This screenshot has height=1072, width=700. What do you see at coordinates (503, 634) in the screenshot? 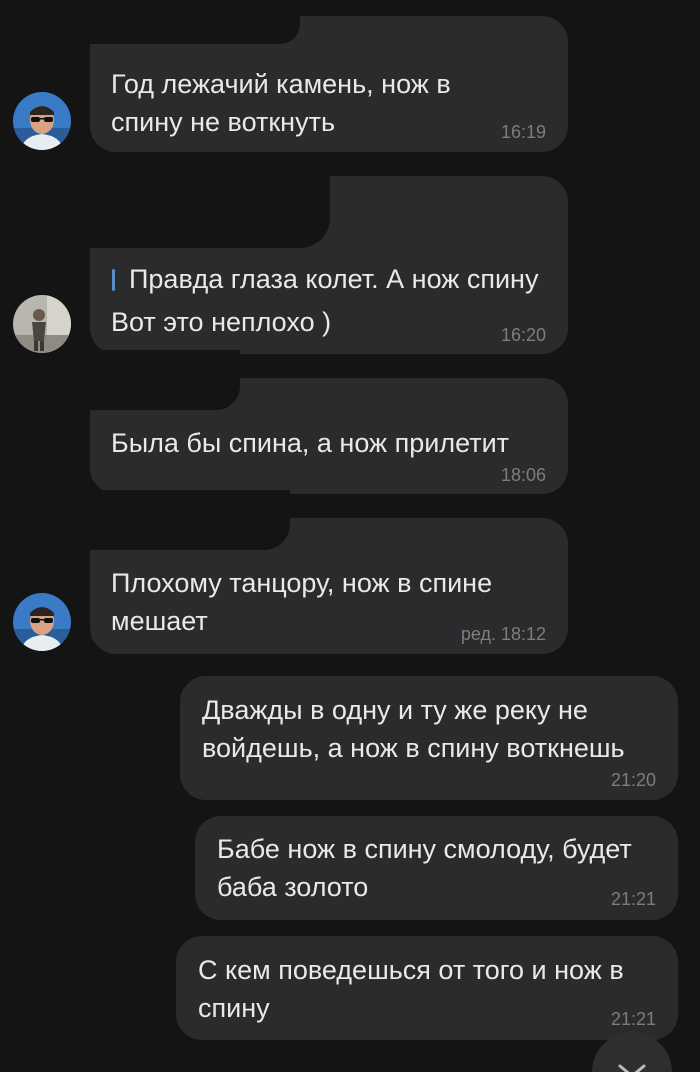
I see `message-time: ред. 18:12` at bounding box center [503, 634].